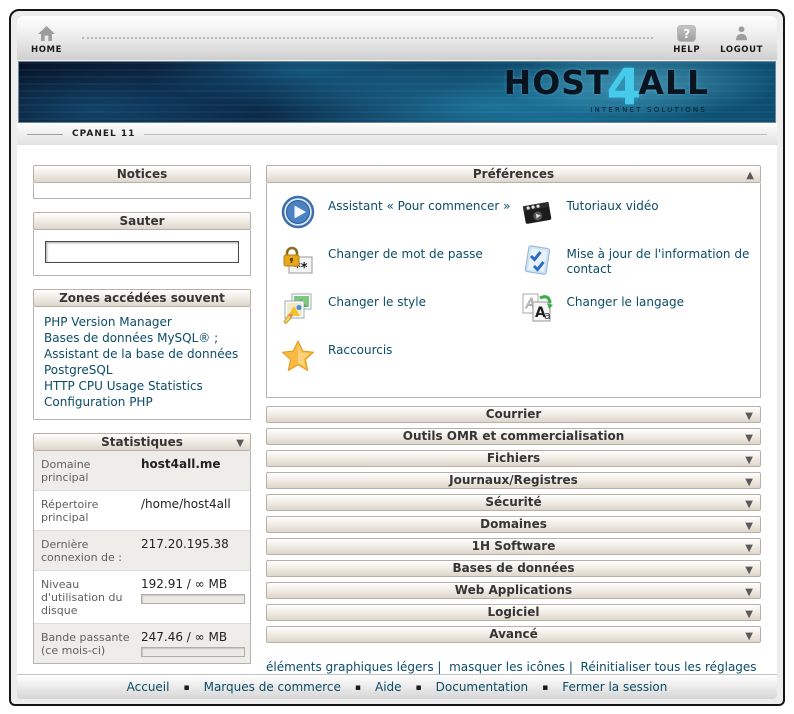  What do you see at coordinates (513, 568) in the screenshot?
I see `section-bar: Bases de données ▼` at bounding box center [513, 568].